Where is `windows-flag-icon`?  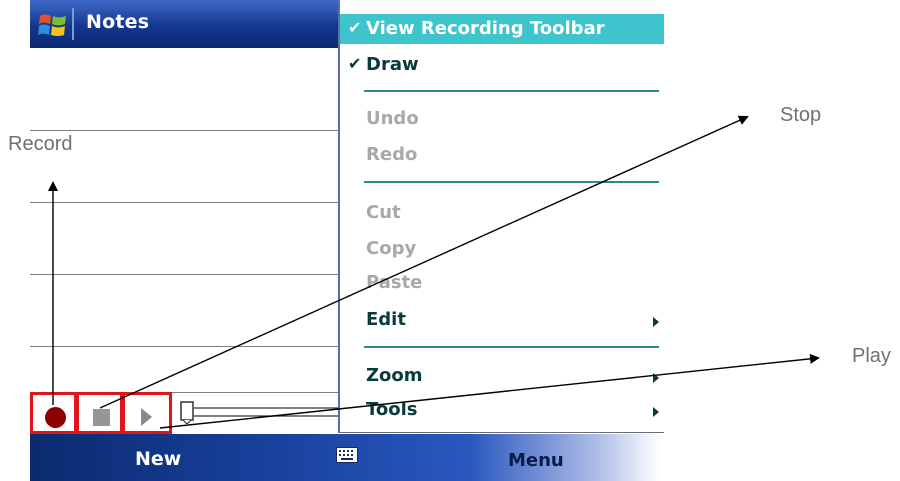
windows-flag-icon is located at coordinates (53, 25).